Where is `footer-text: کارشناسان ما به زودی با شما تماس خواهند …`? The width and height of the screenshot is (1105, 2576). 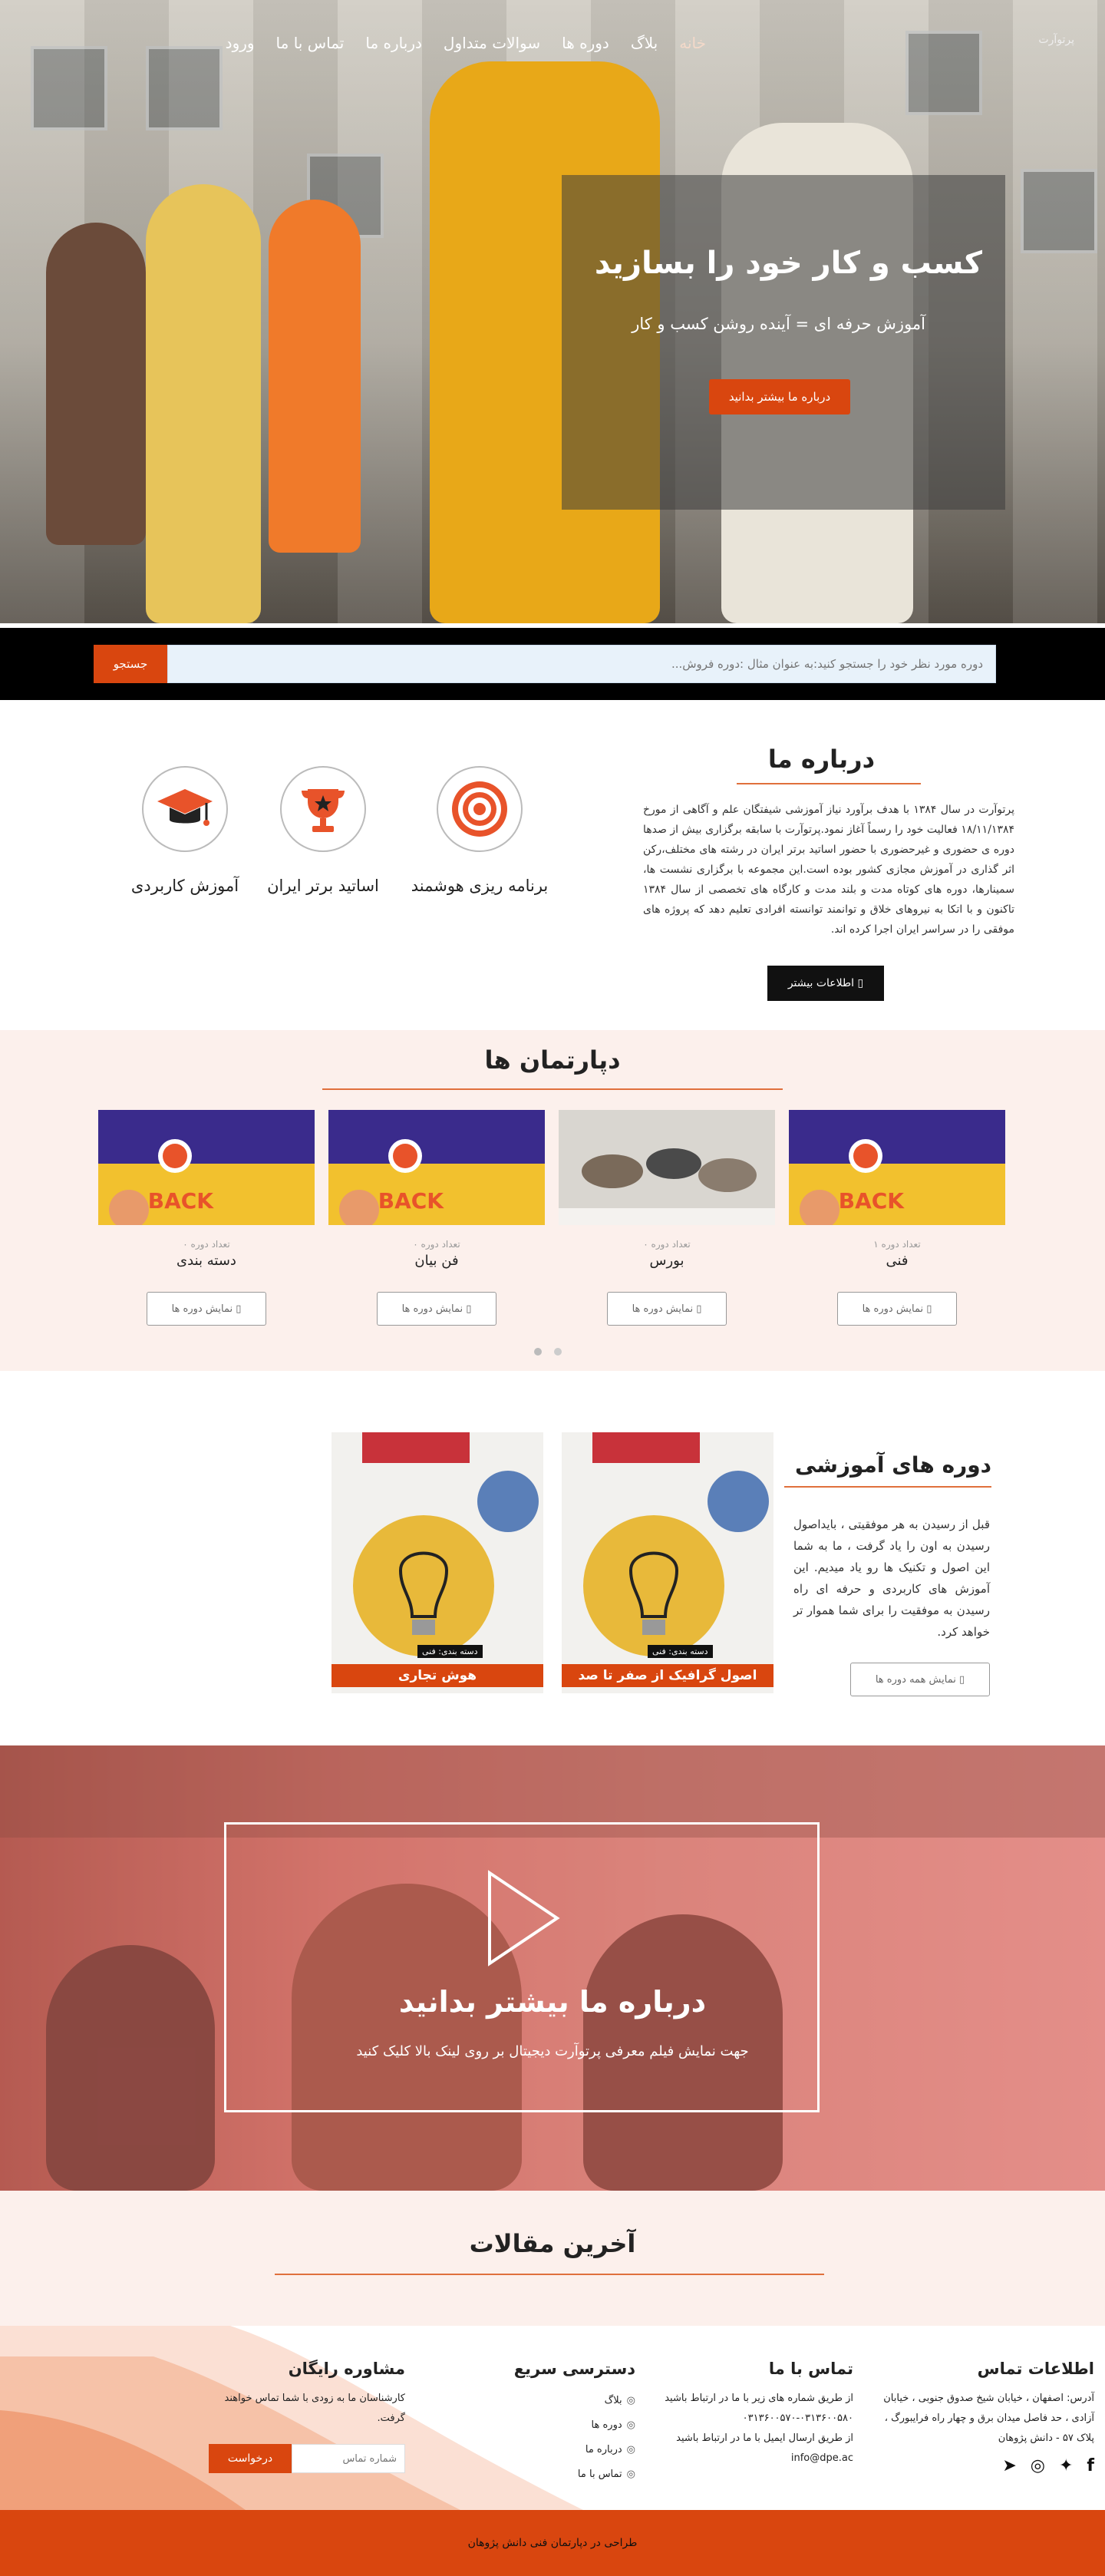
footer-text: کارشناسان ما به زودی با شما تماس خواهند … is located at coordinates (315, 2408).